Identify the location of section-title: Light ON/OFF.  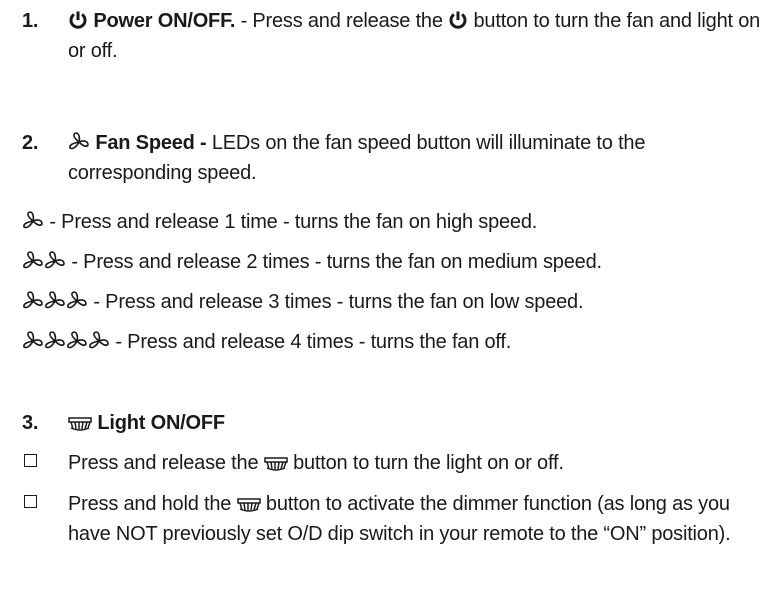
(161, 423).